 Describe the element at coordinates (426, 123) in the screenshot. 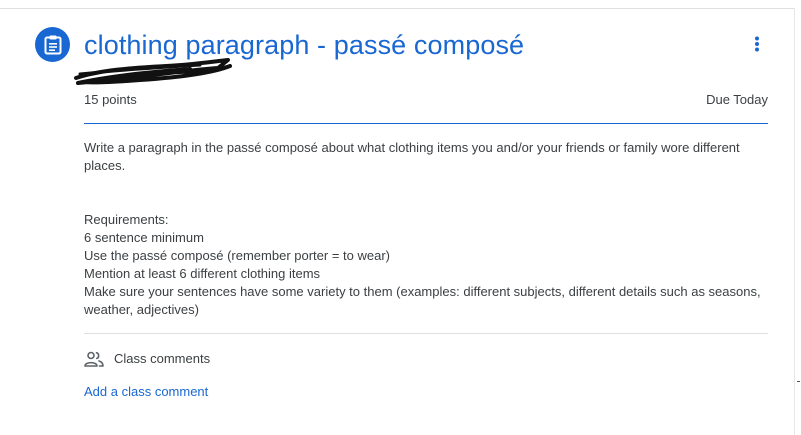

I see `header-divider` at that location.